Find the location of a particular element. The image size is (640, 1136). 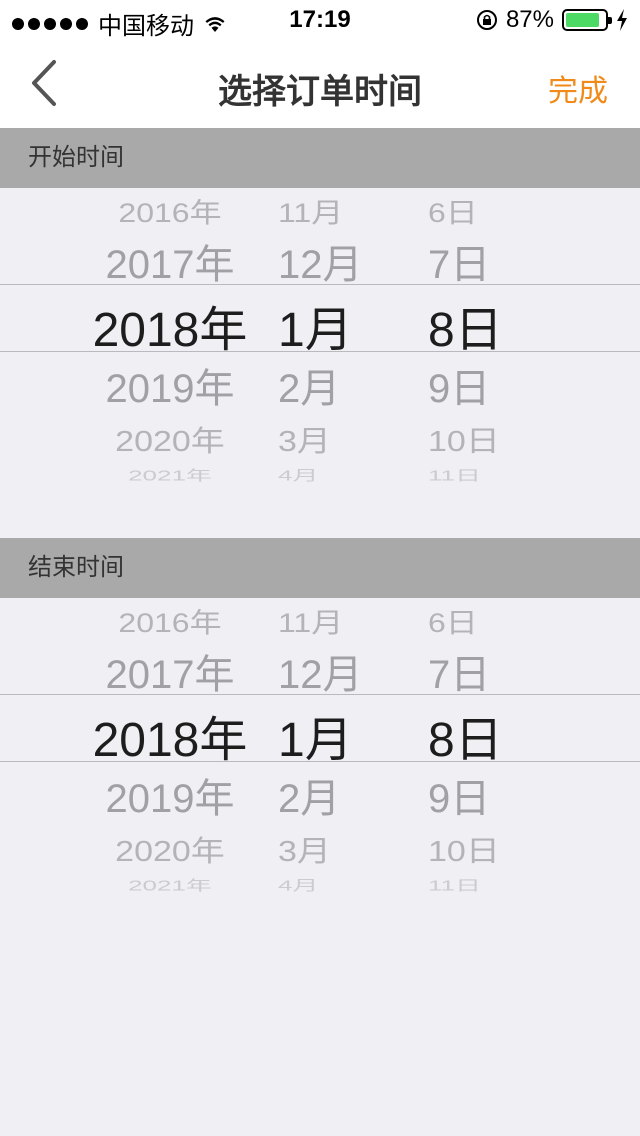

battery-icon is located at coordinates (587, 20).